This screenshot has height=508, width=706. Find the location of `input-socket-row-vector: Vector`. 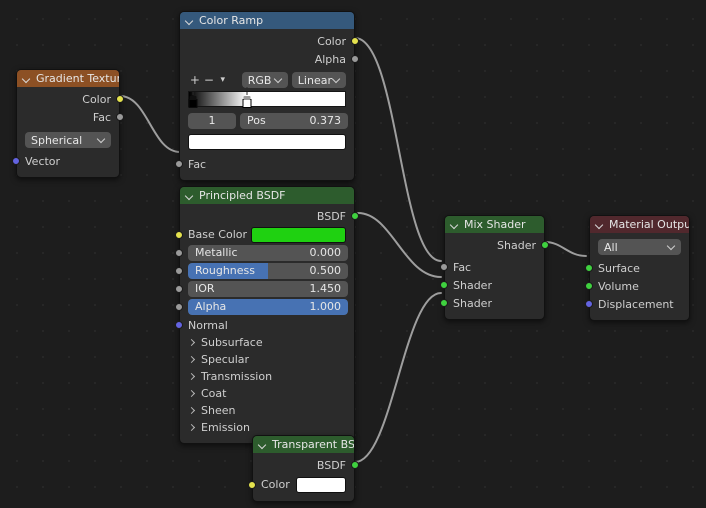

input-socket-row-vector: Vector is located at coordinates (65, 161).